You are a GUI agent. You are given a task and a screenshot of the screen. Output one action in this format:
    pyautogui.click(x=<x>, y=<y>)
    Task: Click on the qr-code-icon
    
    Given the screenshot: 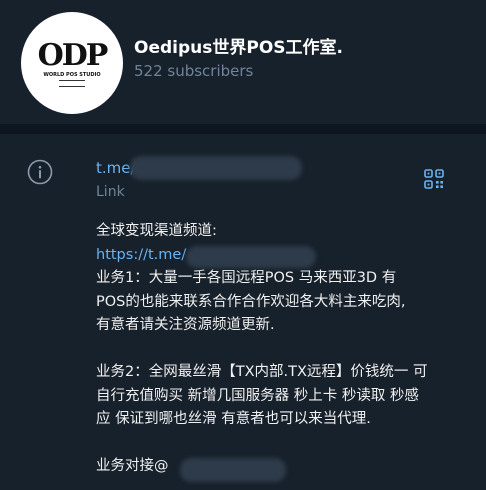 What is the action you would take?
    pyautogui.click(x=434, y=179)
    